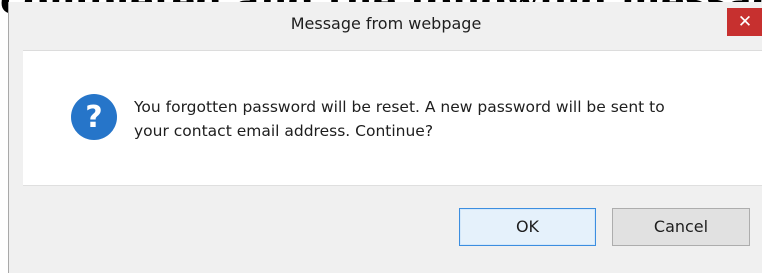  I want to click on ok-button: OK, so click(527, 227).